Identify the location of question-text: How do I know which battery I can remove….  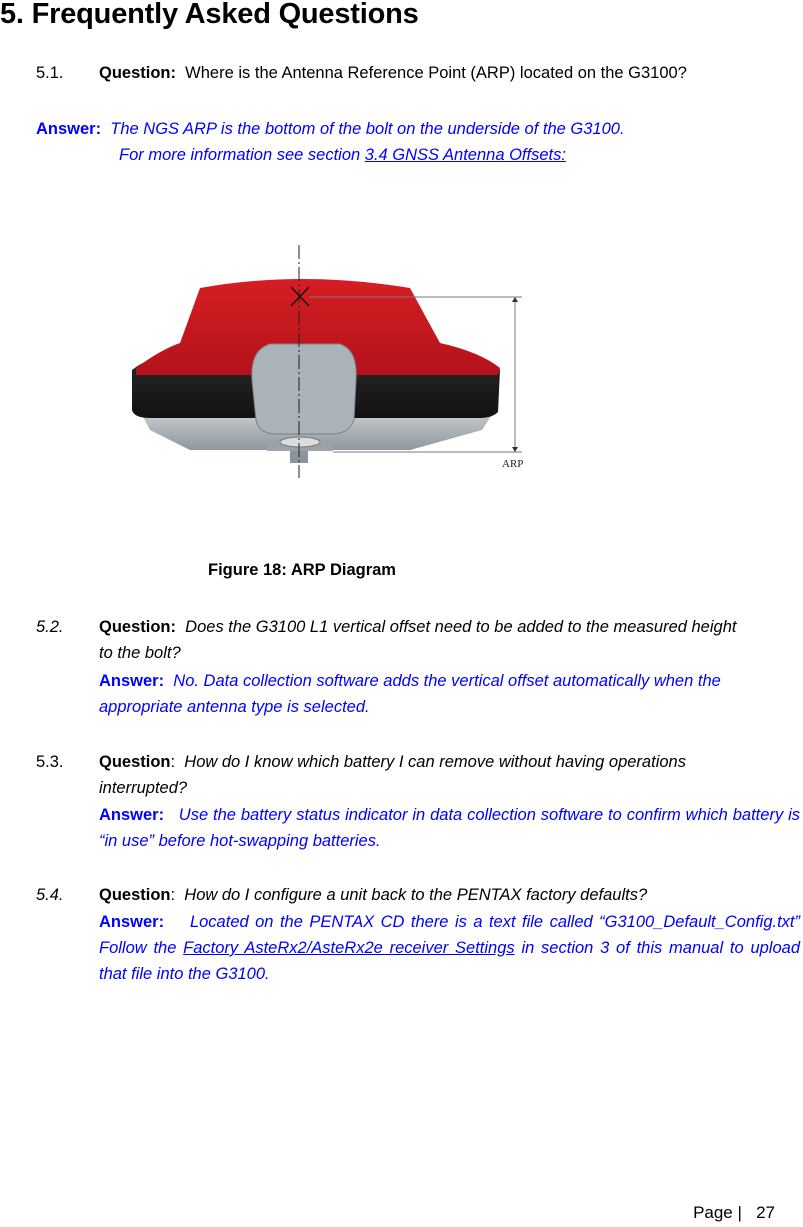
(392, 775).